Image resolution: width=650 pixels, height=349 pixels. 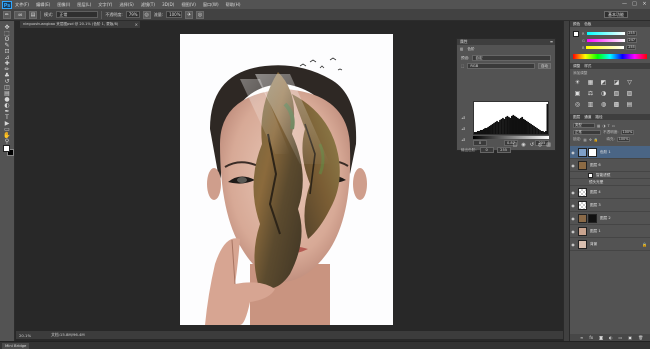 I want to click on menu-item: 图层(L), so click(x=84, y=5).